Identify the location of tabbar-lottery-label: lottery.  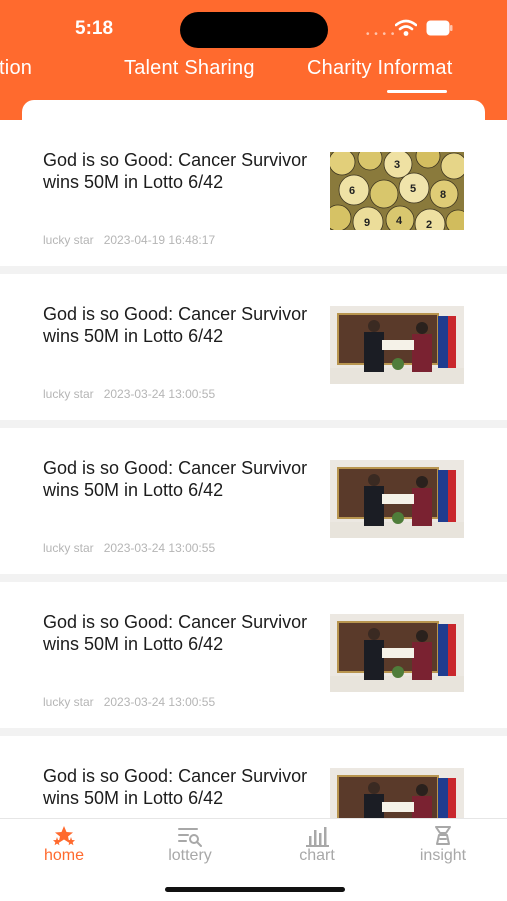
(190, 855).